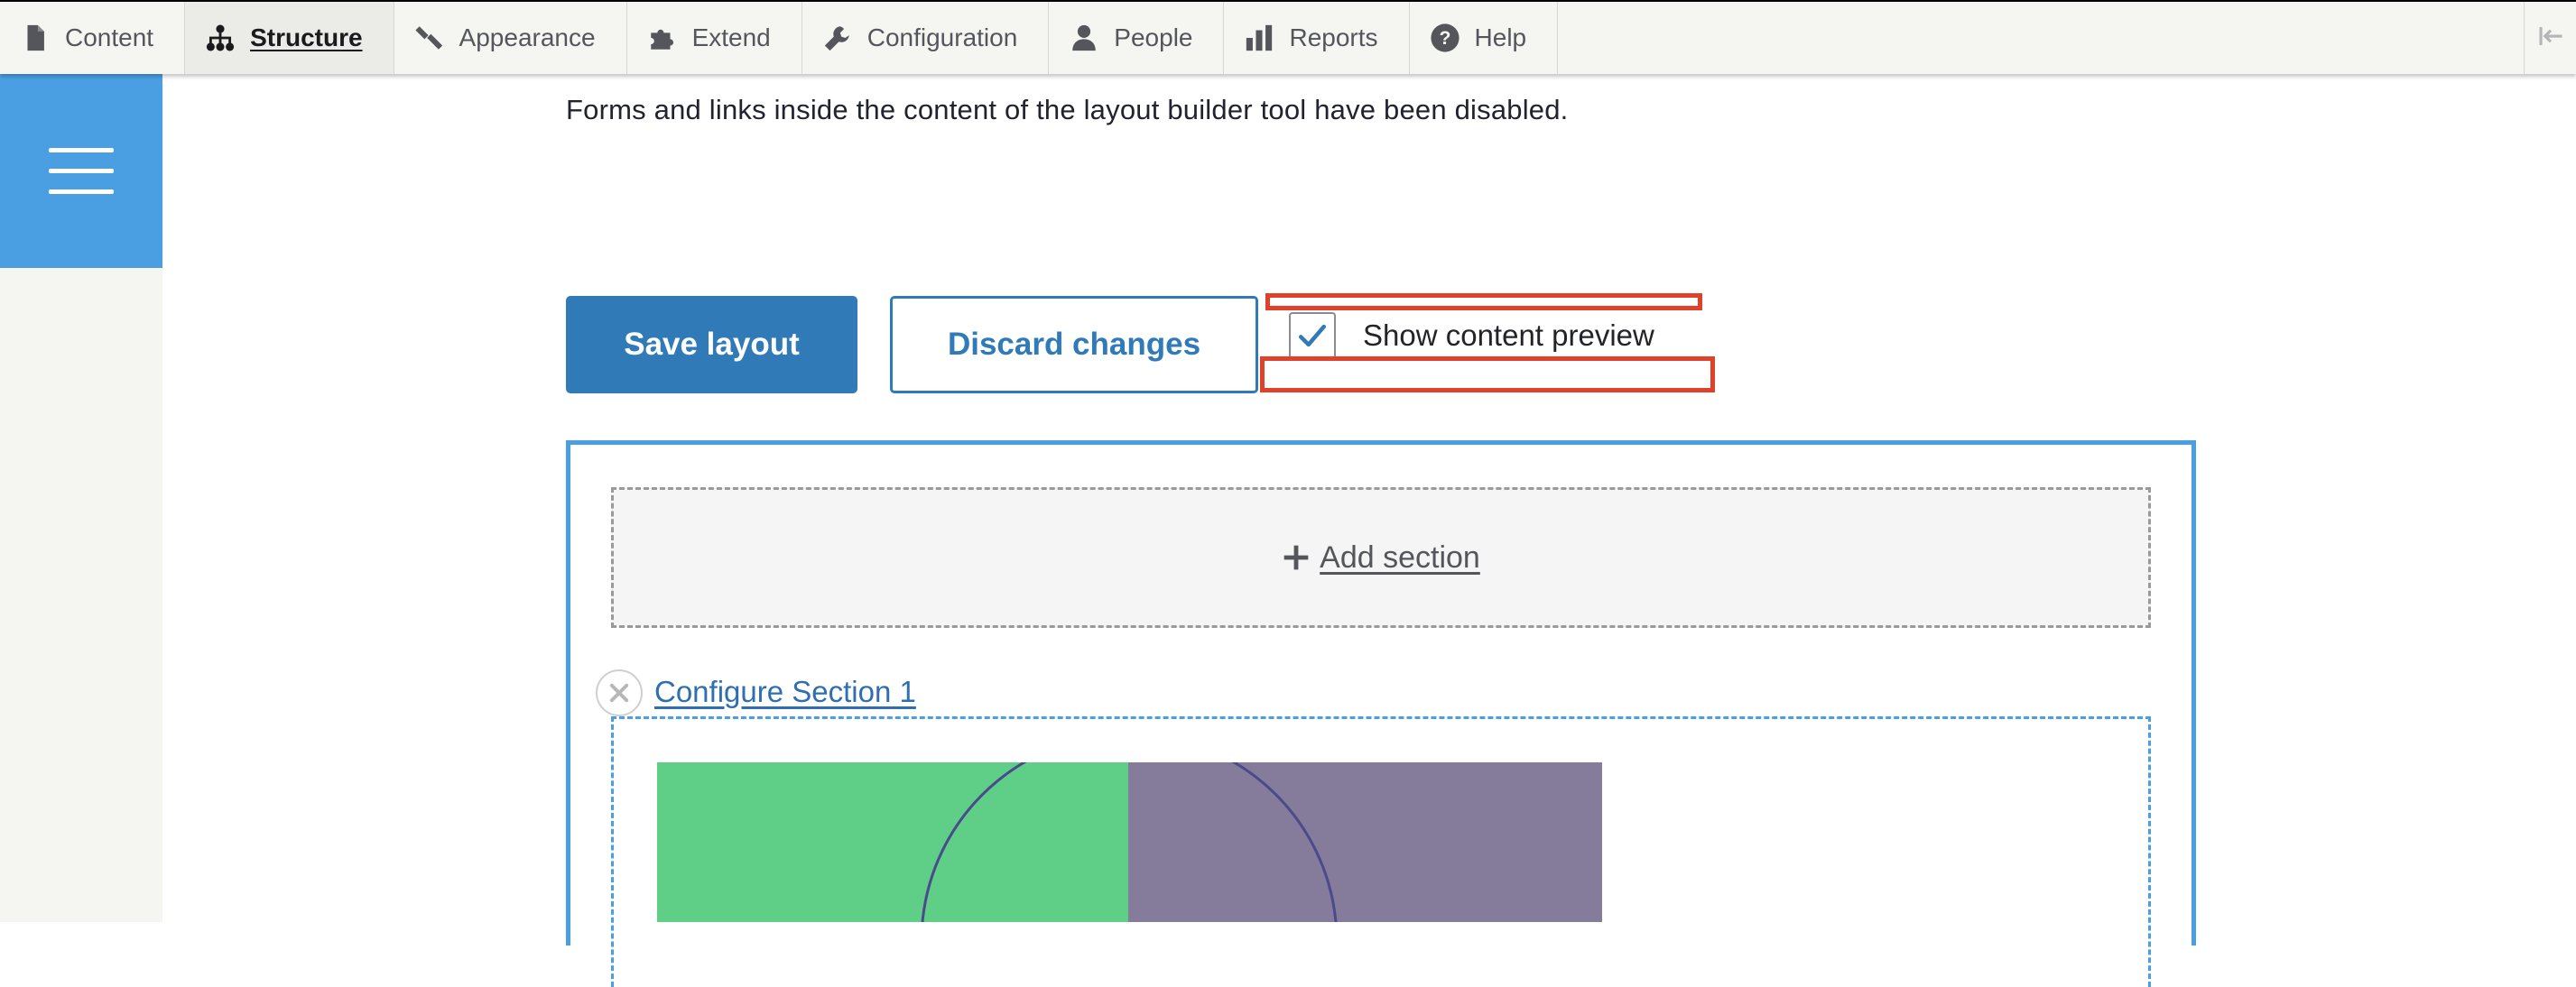 This screenshot has height=987, width=2576. I want to click on highlight-box-top, so click(1484, 301).